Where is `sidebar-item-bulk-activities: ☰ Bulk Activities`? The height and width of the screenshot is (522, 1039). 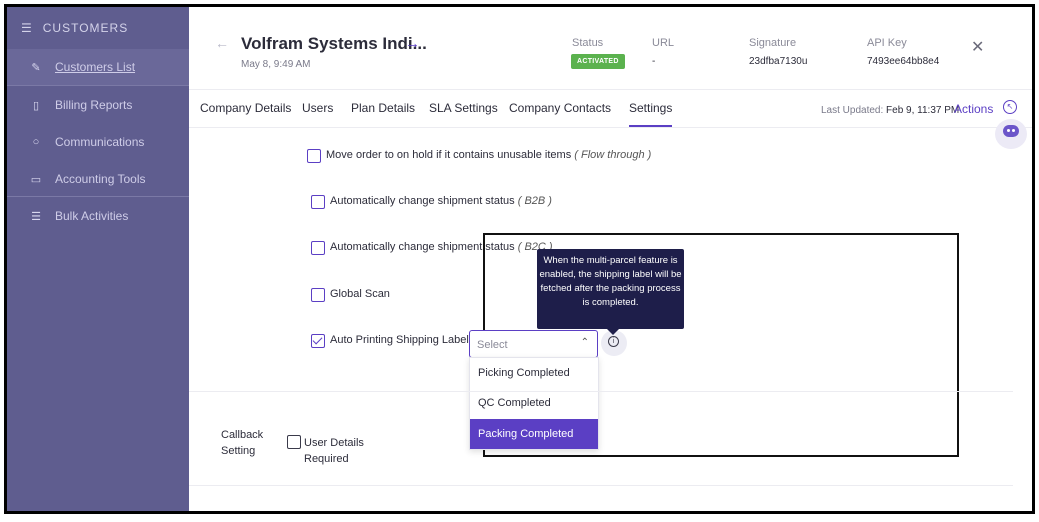
sidebar-item-bulk-activities: ☰ Bulk Activities is located at coordinates (98, 216).